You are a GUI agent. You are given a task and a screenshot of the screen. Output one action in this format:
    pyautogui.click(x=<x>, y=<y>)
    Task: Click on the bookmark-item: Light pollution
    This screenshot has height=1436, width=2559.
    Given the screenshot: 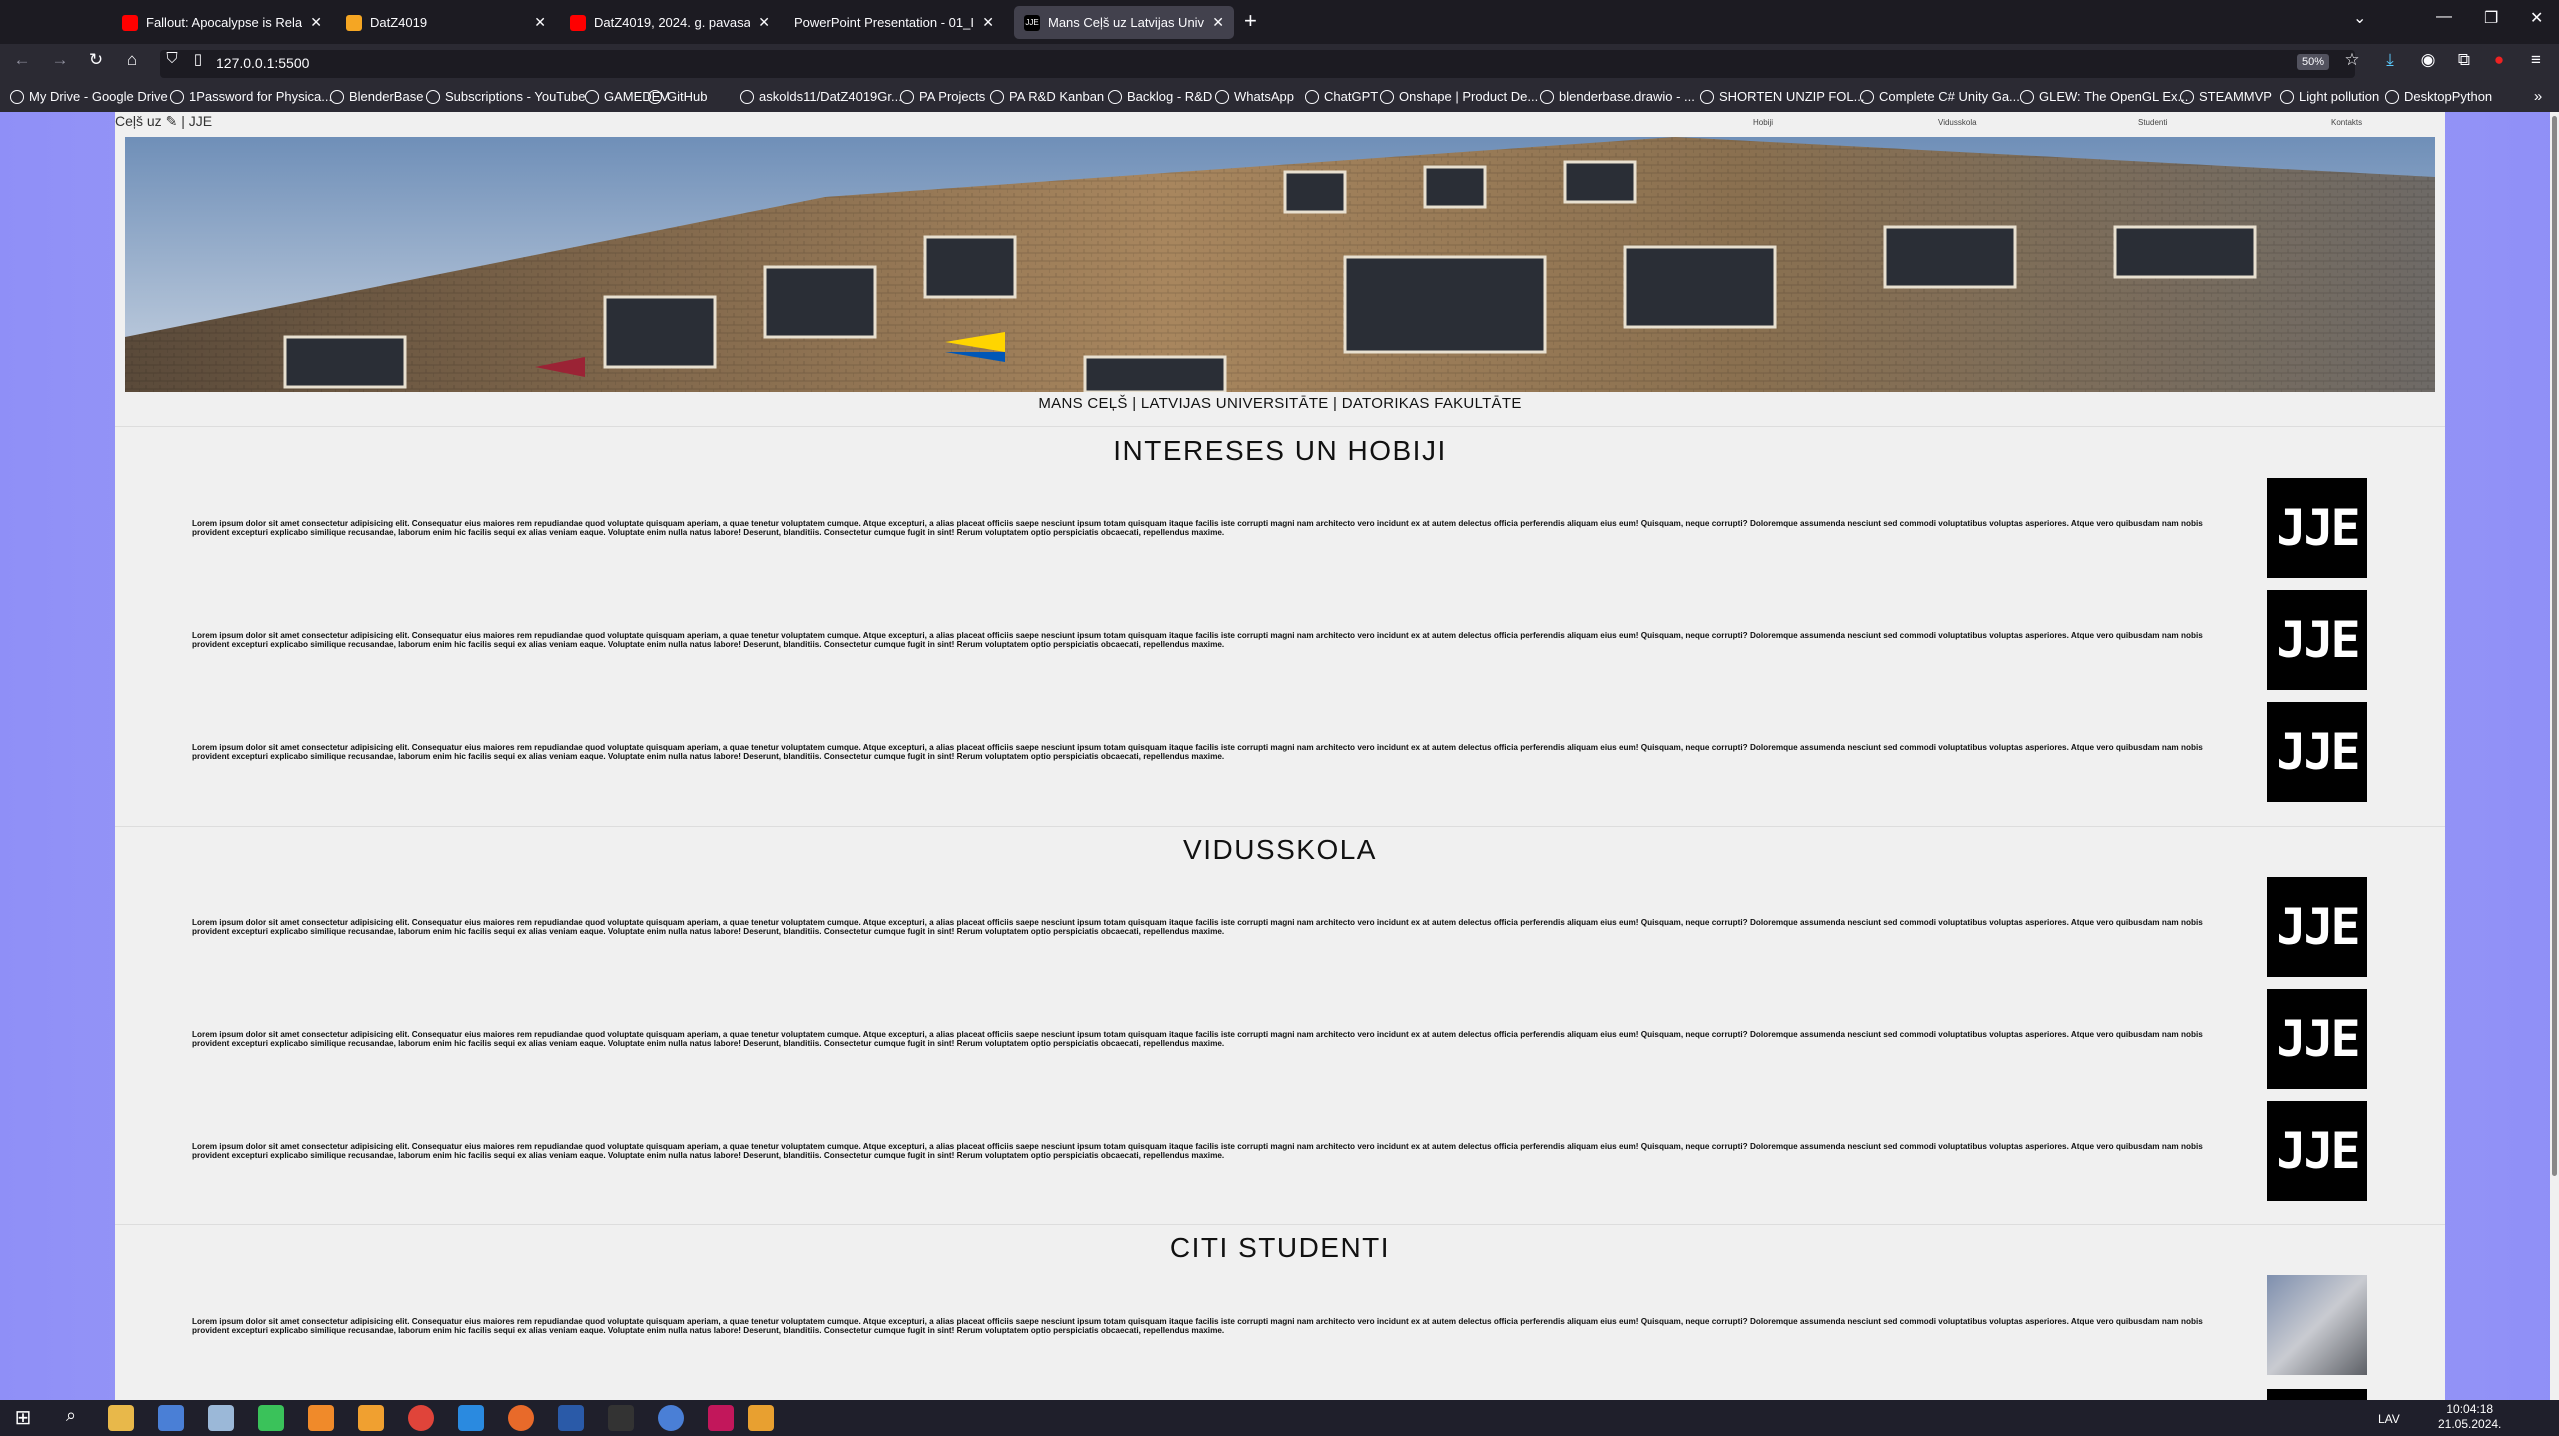 What is the action you would take?
    pyautogui.click(x=2329, y=96)
    